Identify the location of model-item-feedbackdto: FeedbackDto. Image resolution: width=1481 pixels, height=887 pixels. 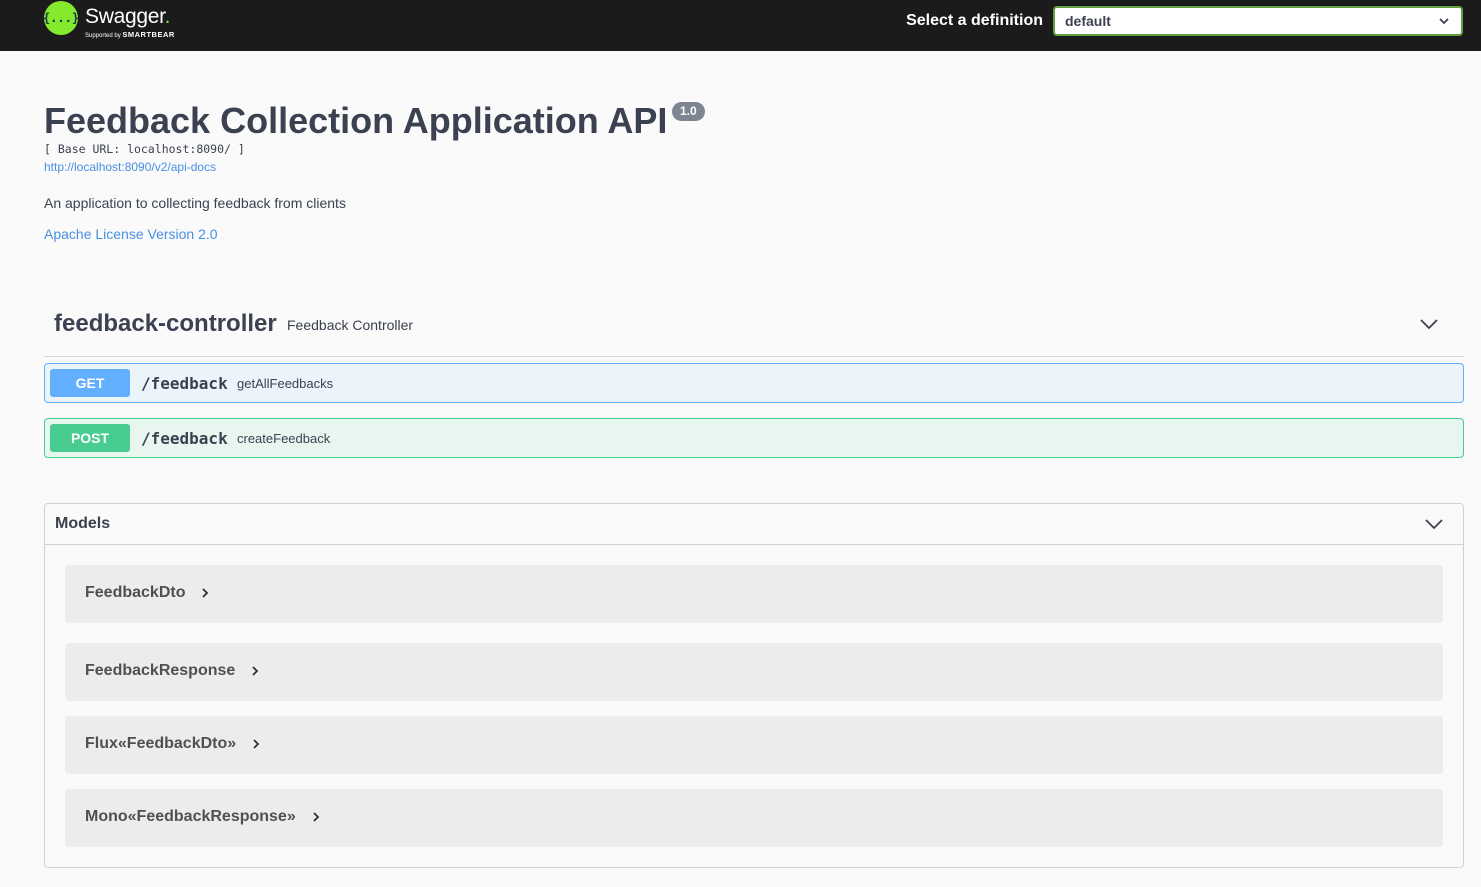
(754, 594).